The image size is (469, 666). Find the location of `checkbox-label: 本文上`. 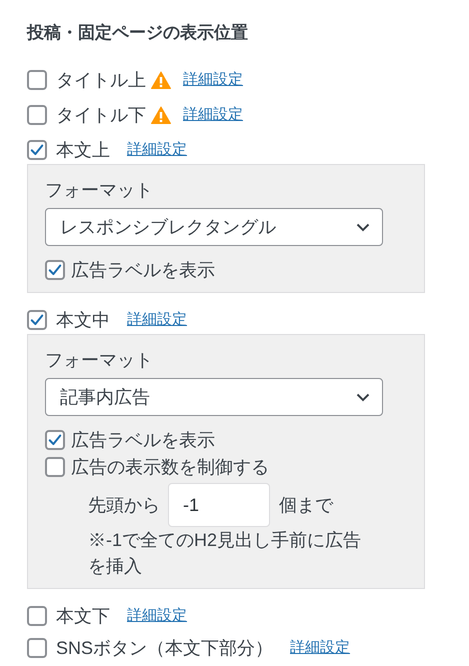

checkbox-label: 本文上 is located at coordinates (83, 150).